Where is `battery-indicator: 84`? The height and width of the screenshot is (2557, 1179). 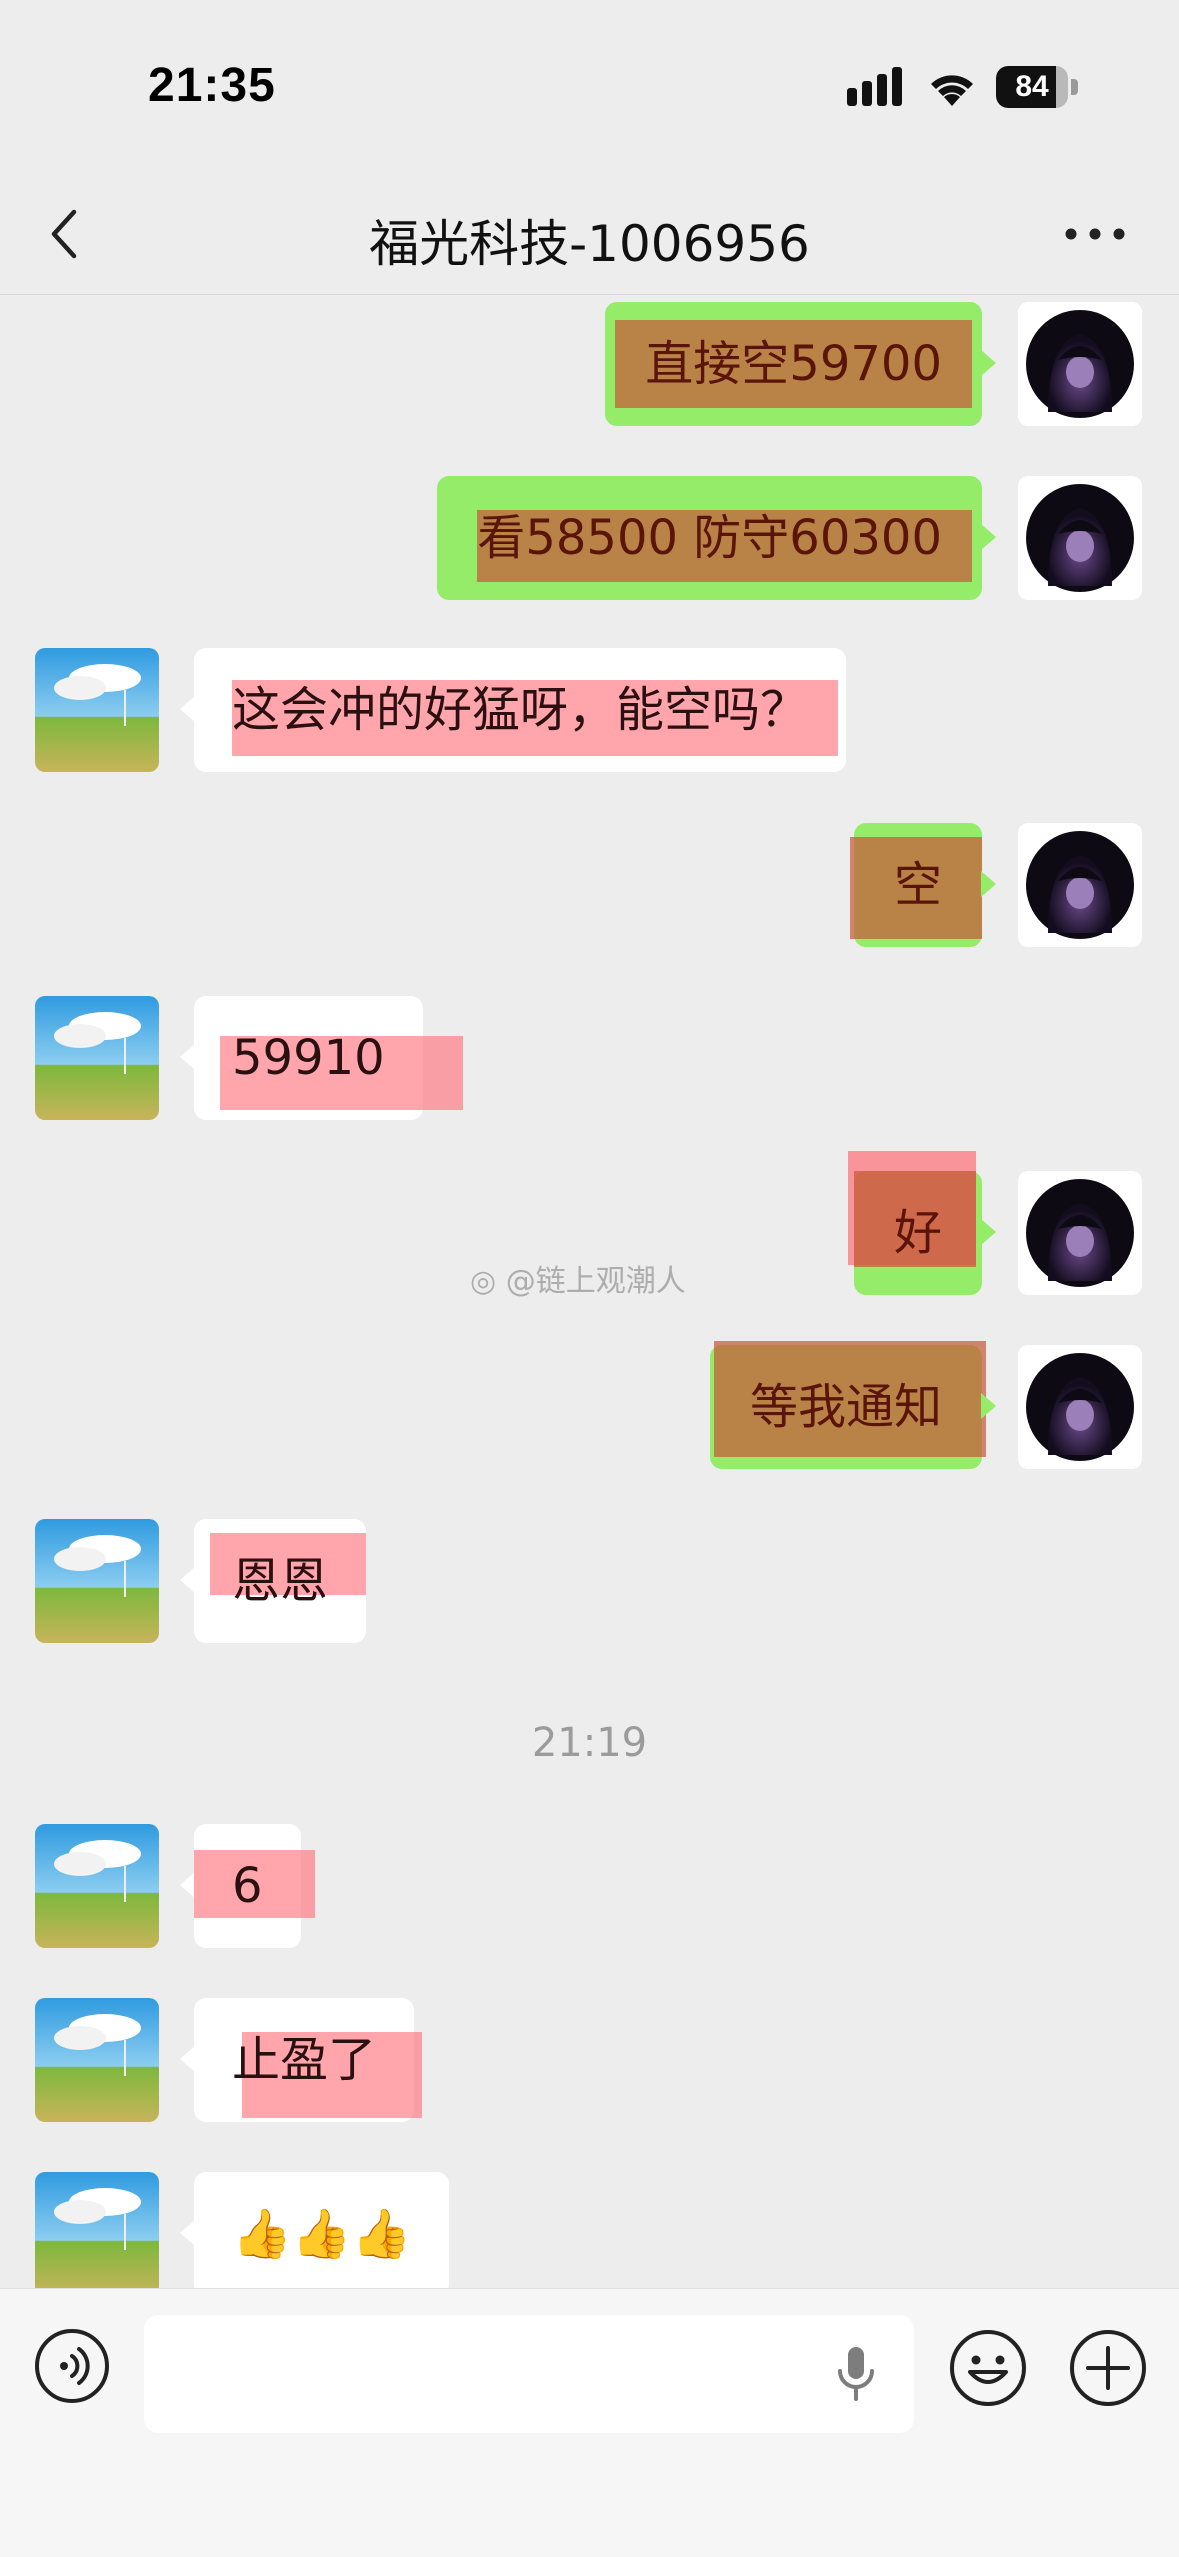 battery-indicator: 84 is located at coordinates (1038, 87).